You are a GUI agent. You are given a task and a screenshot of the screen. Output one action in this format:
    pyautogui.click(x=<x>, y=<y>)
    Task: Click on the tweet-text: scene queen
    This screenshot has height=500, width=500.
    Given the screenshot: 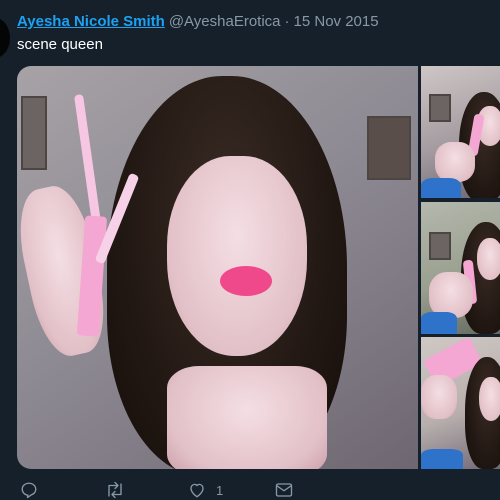 What is the action you would take?
    pyautogui.click(x=60, y=44)
    